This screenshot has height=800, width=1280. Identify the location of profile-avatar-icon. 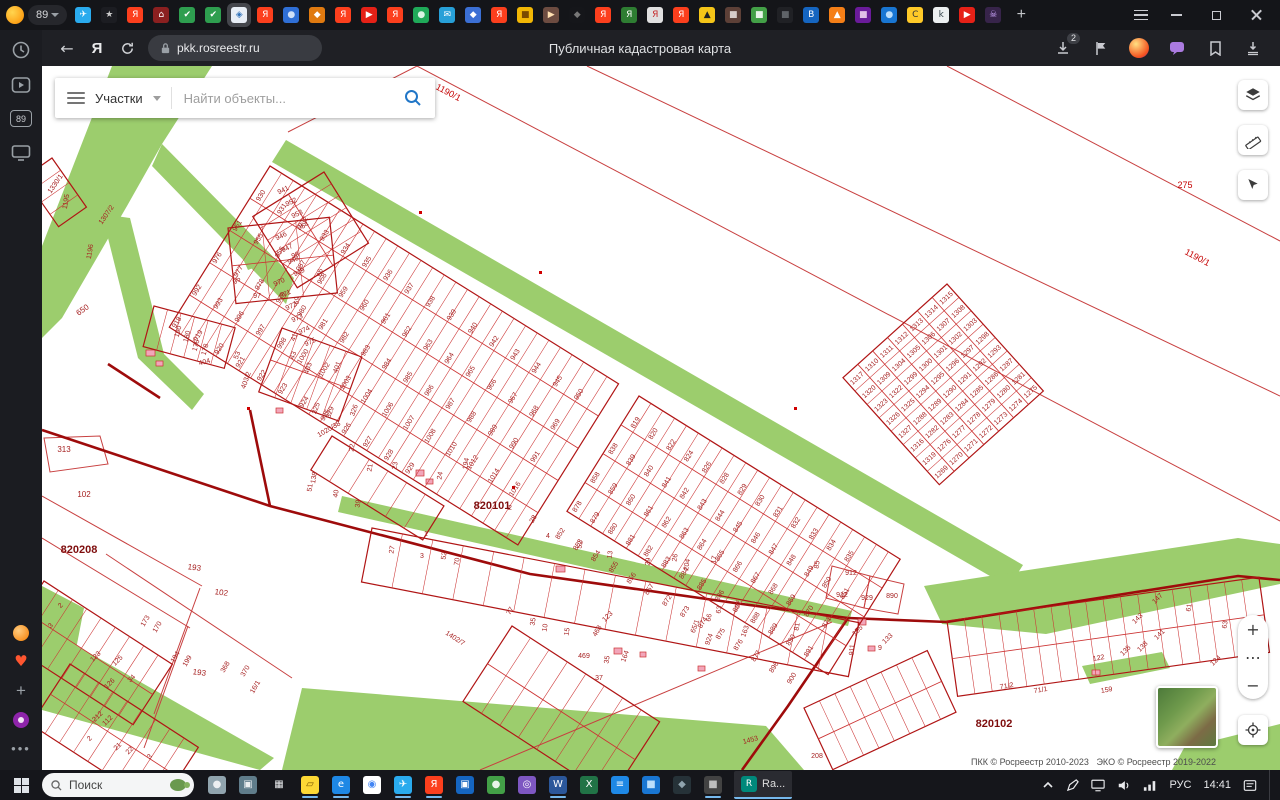
(15, 15).